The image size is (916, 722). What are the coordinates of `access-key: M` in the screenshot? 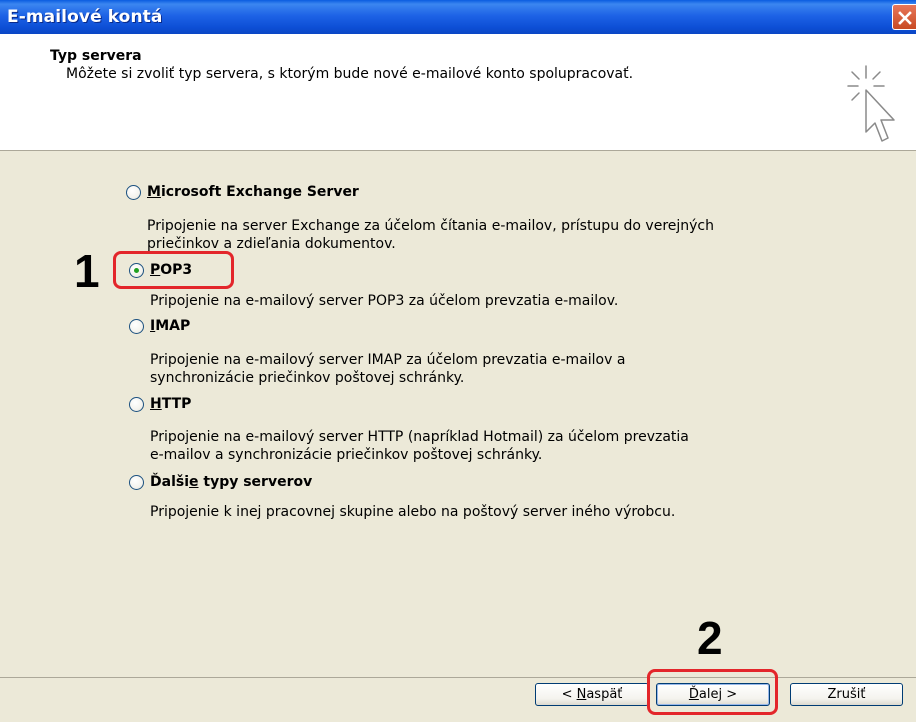 It's located at (154, 192).